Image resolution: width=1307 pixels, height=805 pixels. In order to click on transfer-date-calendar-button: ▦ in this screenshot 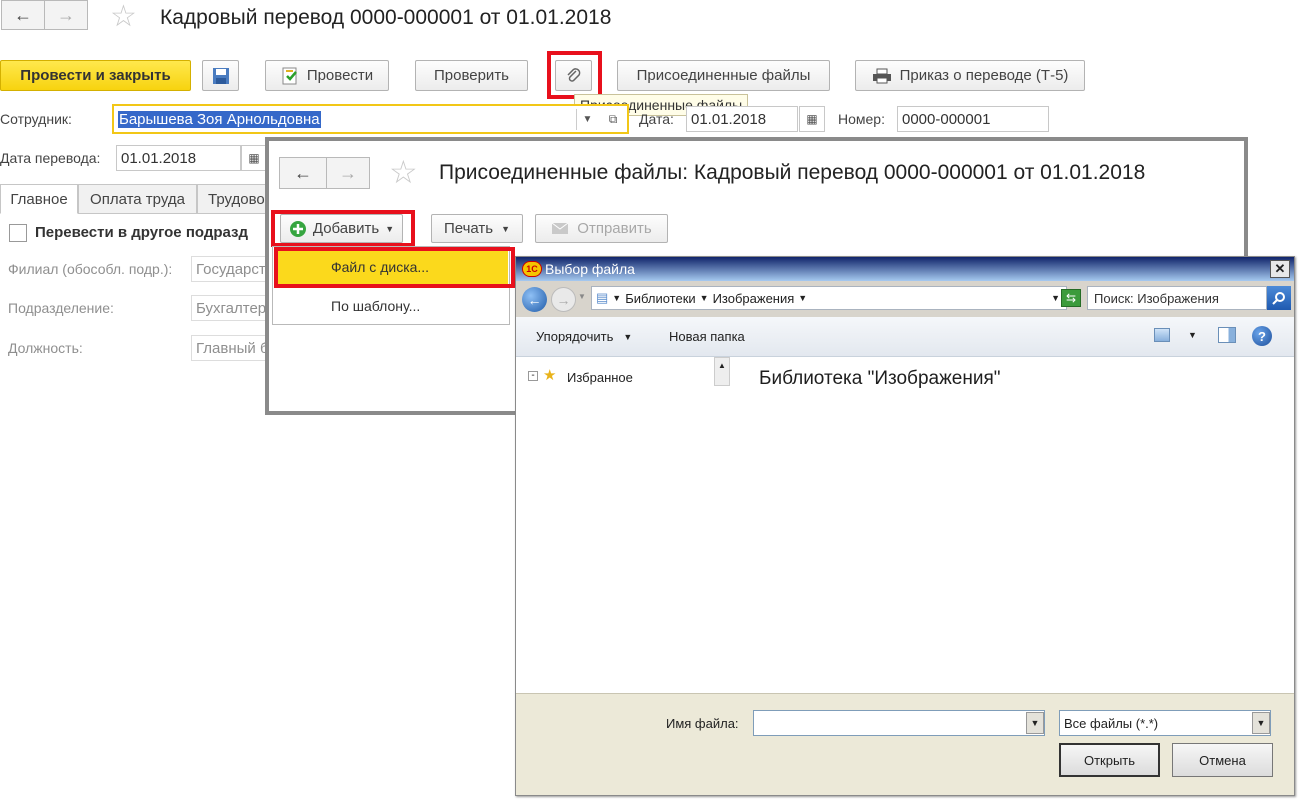, I will do `click(254, 158)`.